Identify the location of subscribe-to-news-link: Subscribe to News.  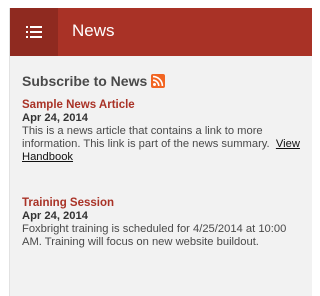
(94, 81).